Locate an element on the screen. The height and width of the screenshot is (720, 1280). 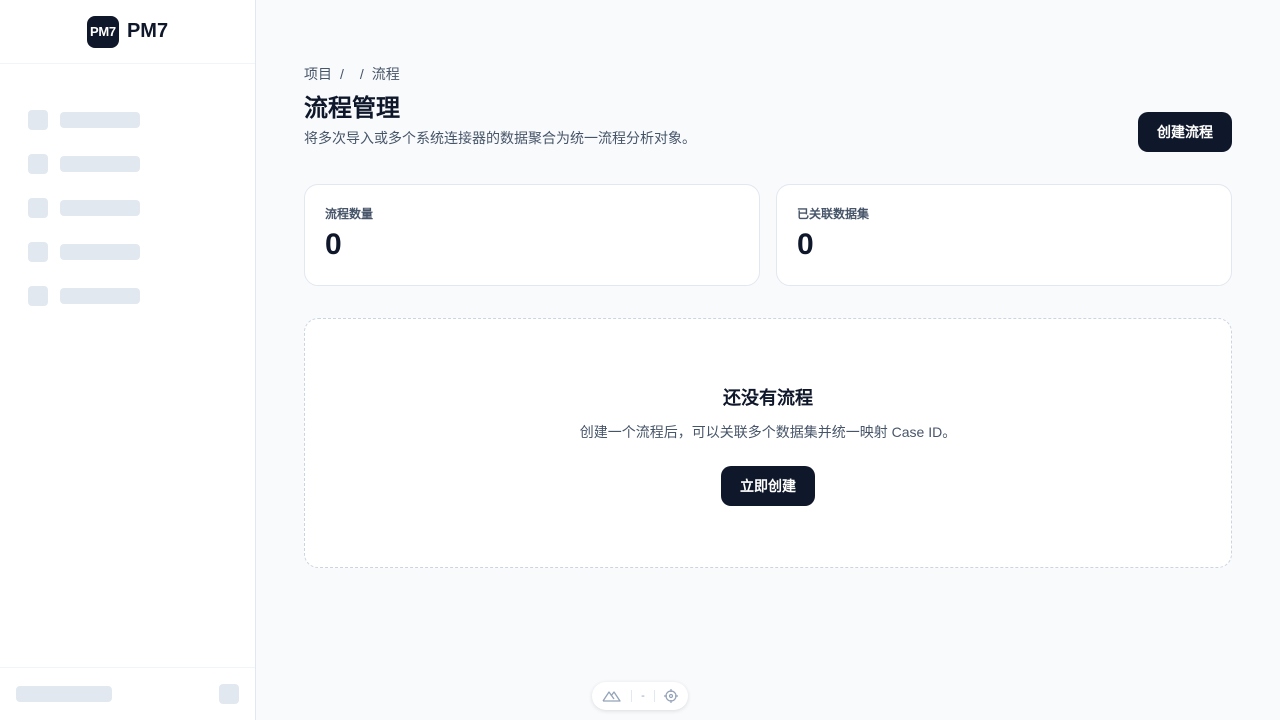
breadcrumb-item-project: 项目 is located at coordinates (318, 74).